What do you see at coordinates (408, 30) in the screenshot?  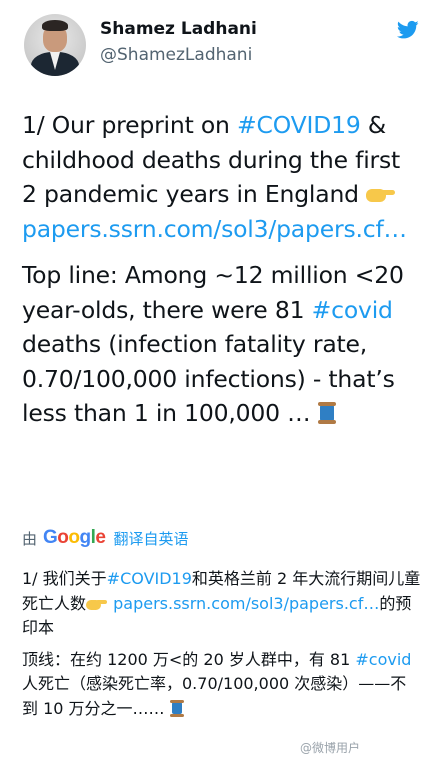 I see `twitter-bird-icon` at bounding box center [408, 30].